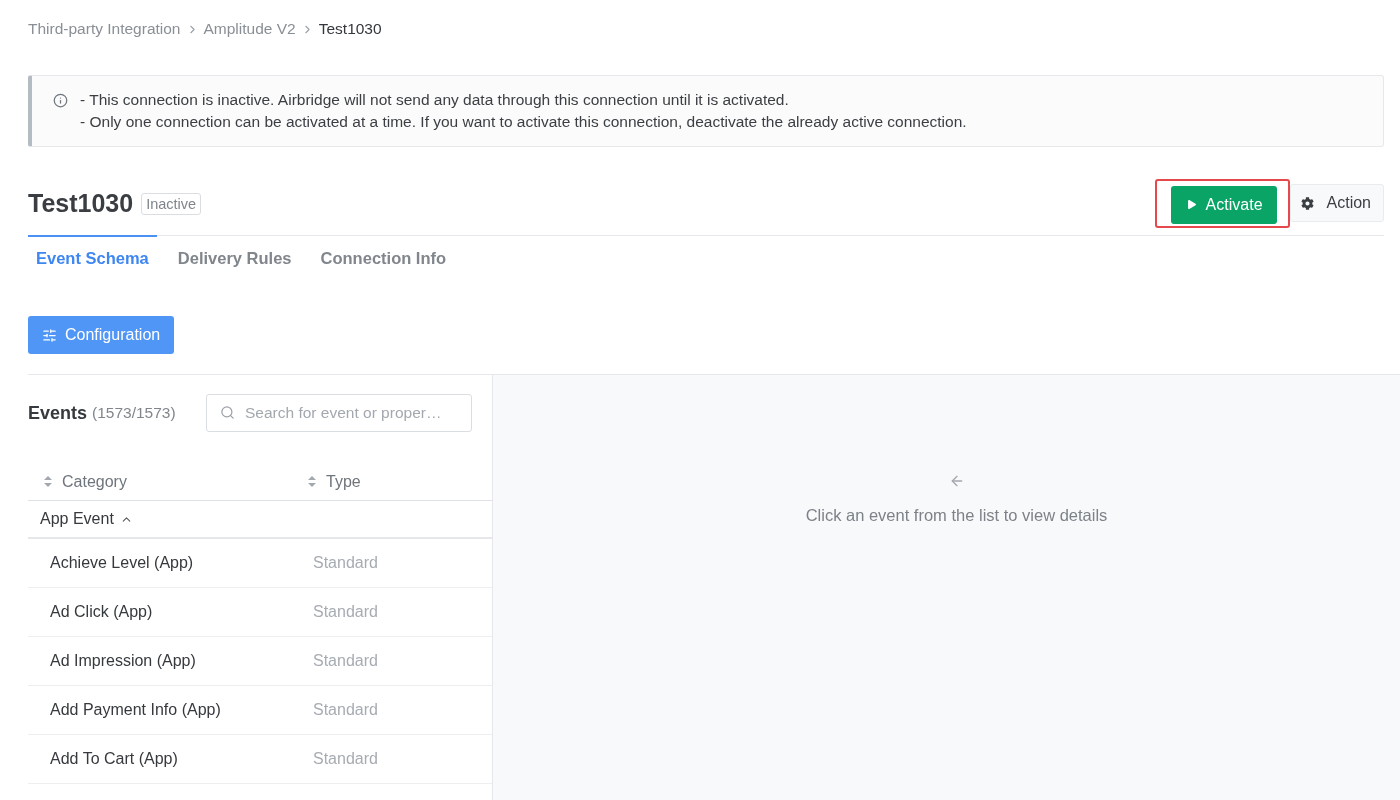 This screenshot has height=800, width=1400. What do you see at coordinates (383, 257) in the screenshot?
I see `tab: Connection Info` at bounding box center [383, 257].